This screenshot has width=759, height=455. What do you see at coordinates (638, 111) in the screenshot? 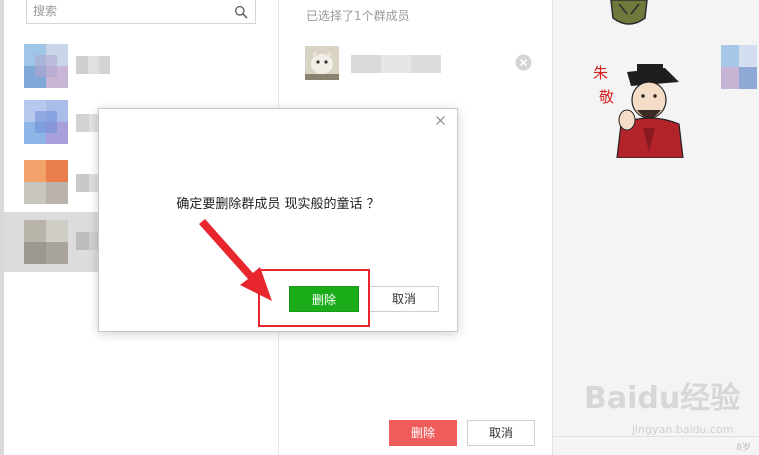
I see `sticker-image: 朱 敬` at bounding box center [638, 111].